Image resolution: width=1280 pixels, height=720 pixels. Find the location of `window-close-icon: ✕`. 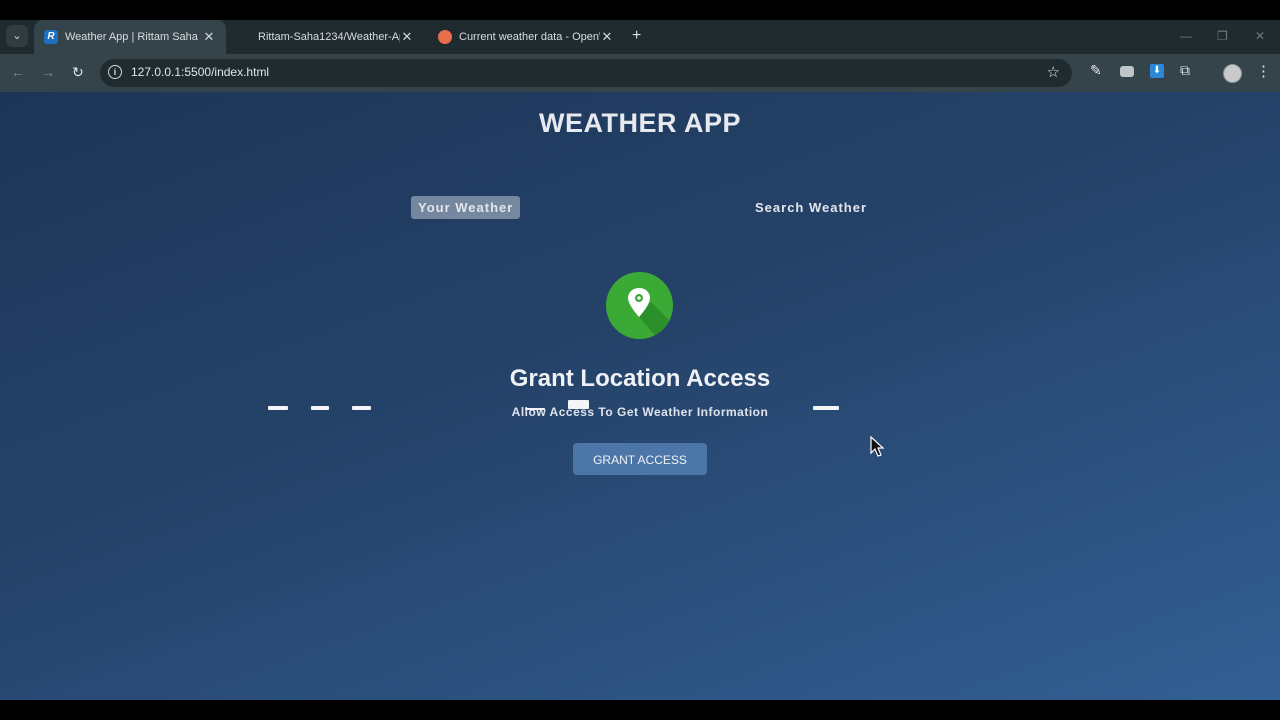

window-close-icon: ✕ is located at coordinates (1260, 36).